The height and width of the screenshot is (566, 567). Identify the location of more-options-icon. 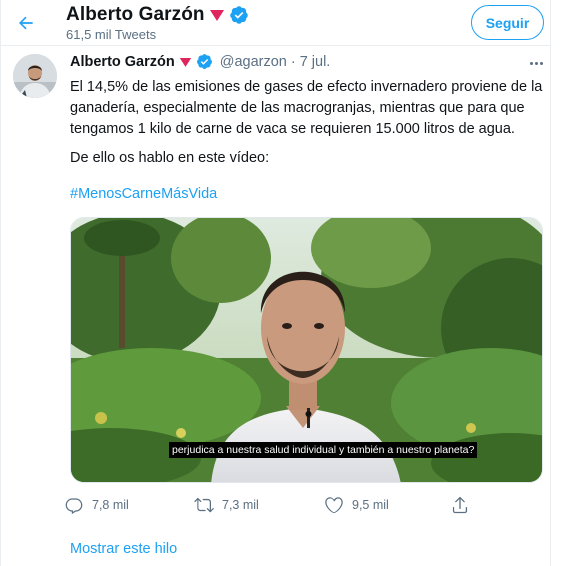
(536, 63).